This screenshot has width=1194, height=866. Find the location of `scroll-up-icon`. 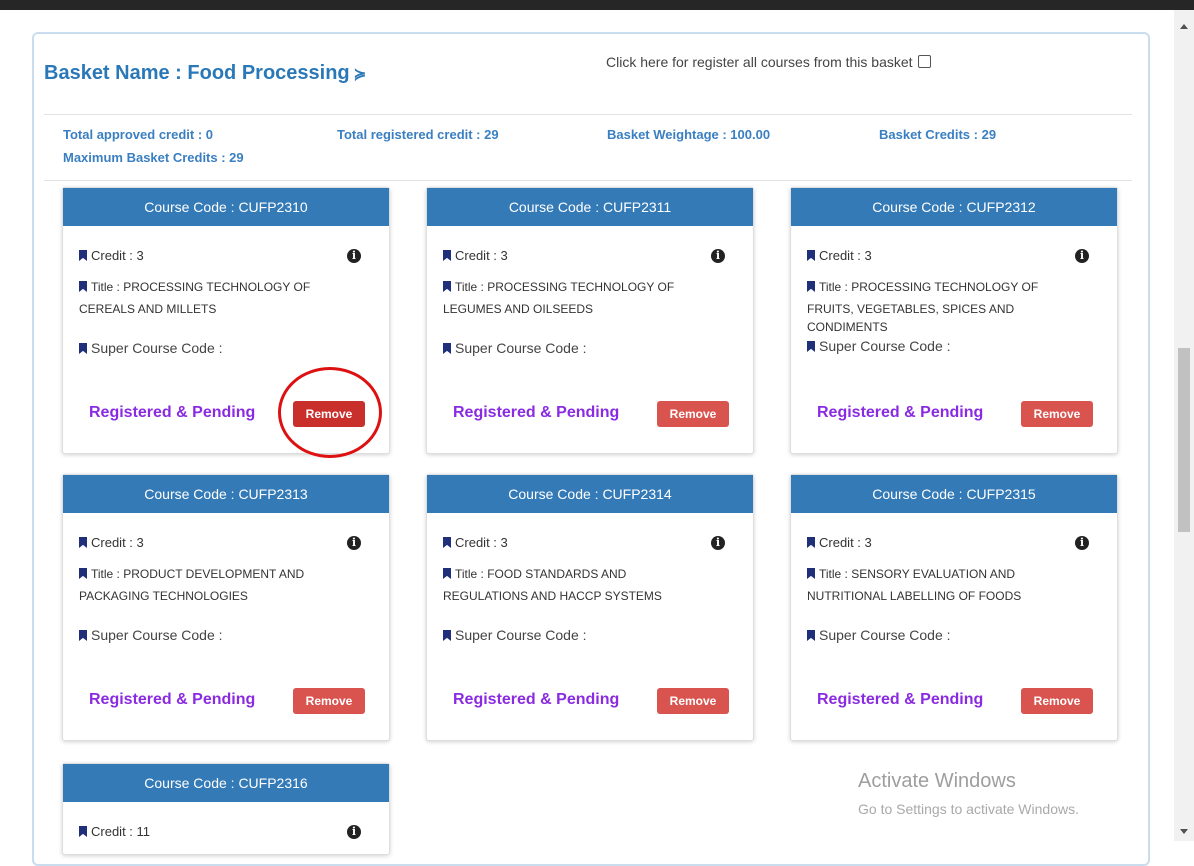

scroll-up-icon is located at coordinates (1184, 26).